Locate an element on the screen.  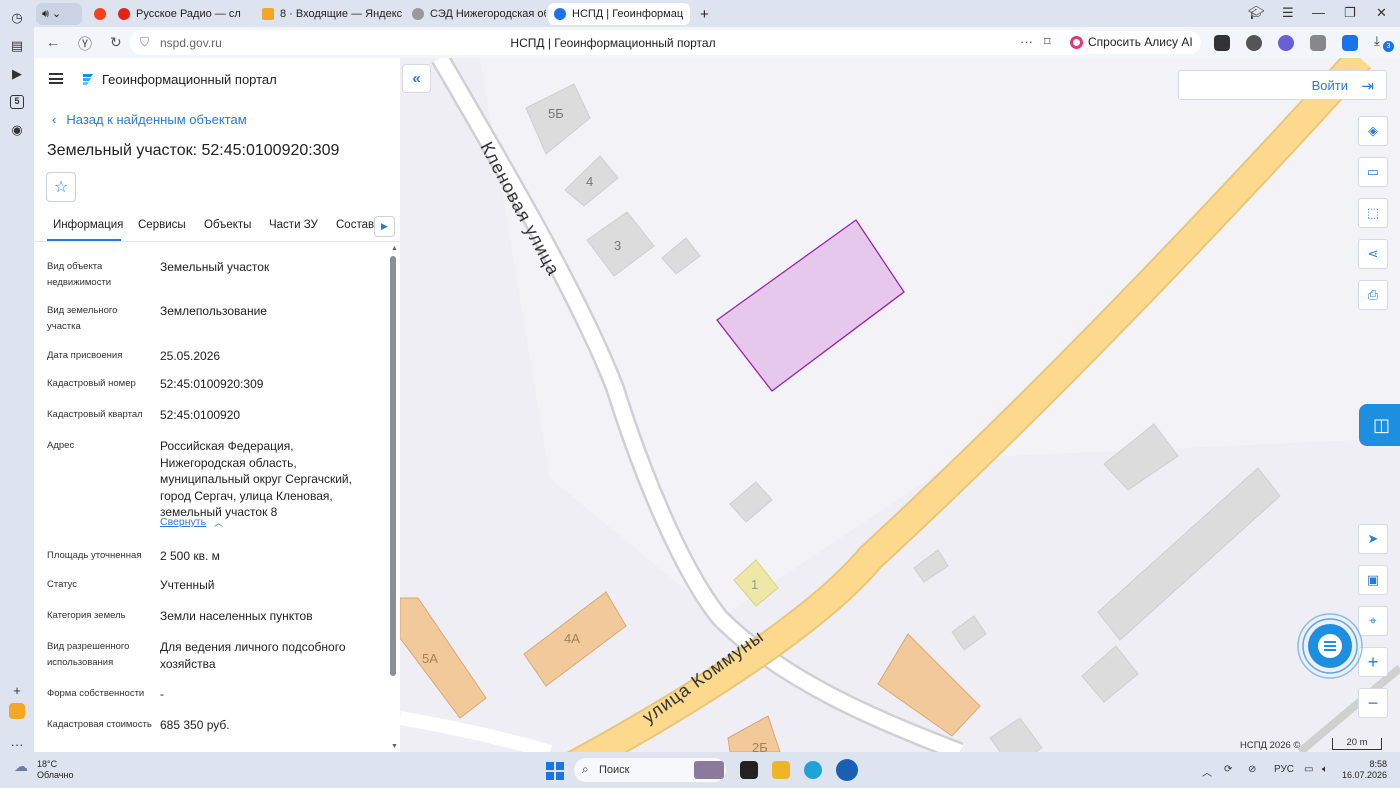
tab-objects: Объекты is located at coordinates (227, 225).